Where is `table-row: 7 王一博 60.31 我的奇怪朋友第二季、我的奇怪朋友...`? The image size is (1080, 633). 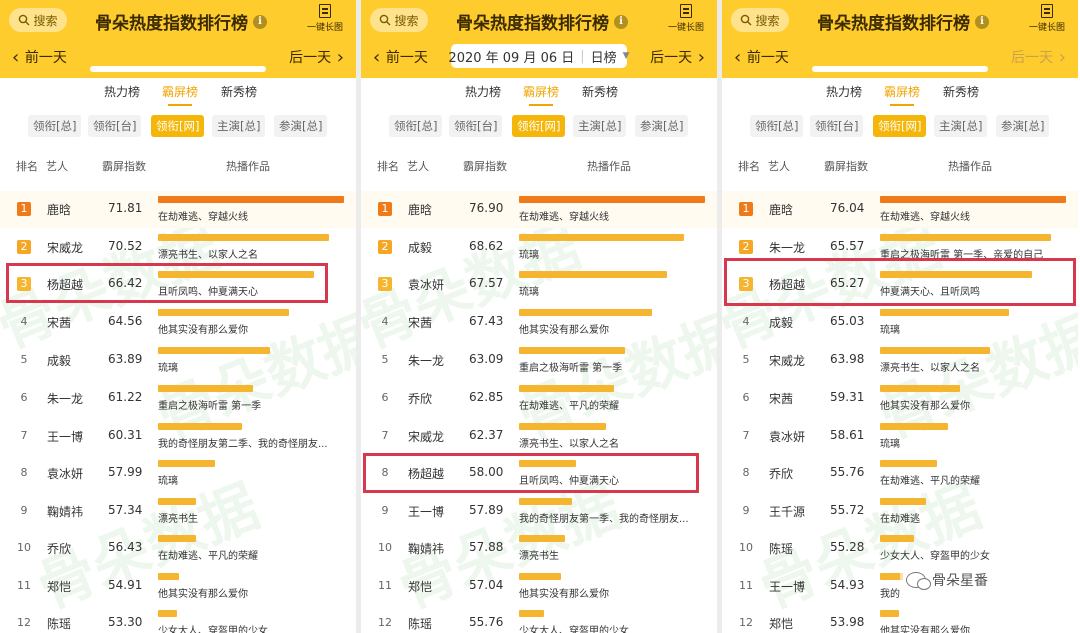
table-row: 7 王一博 60.31 我的奇怪朋友第二季、我的奇怪朋友... is located at coordinates (178, 436).